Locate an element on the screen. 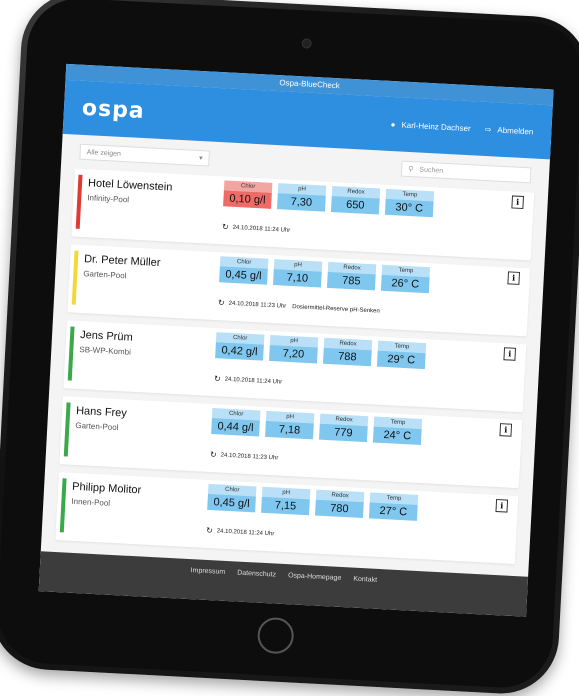  metric-value: 785 is located at coordinates (351, 281).